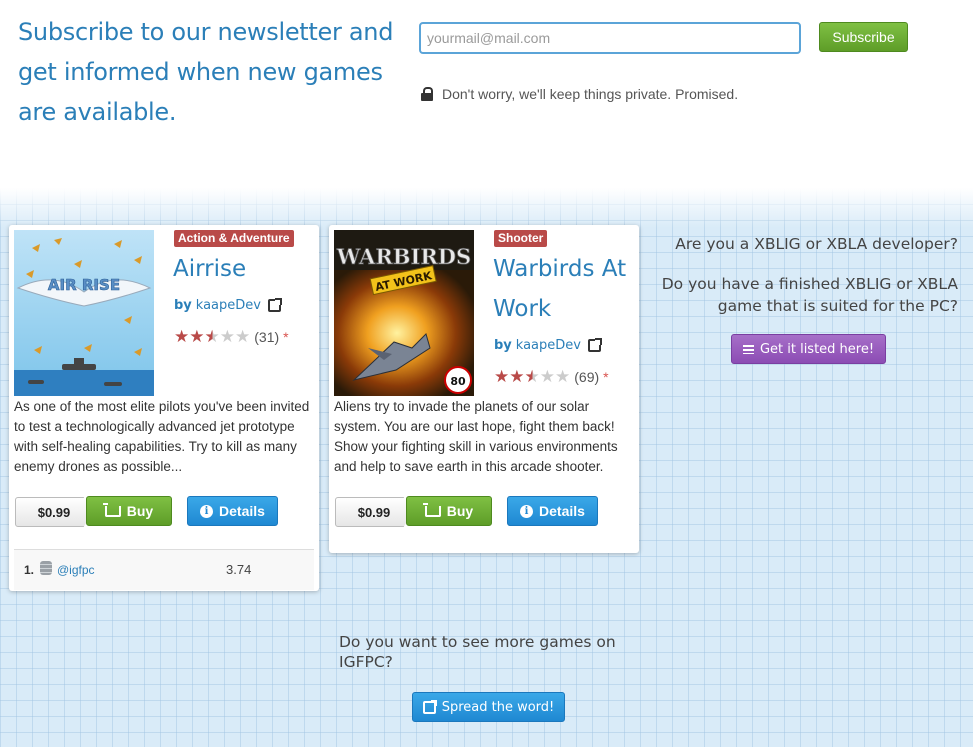 This screenshot has width=973, height=747. What do you see at coordinates (164, 569) in the screenshot?
I see `leaderboard: 1. @igfpc 3.74` at bounding box center [164, 569].